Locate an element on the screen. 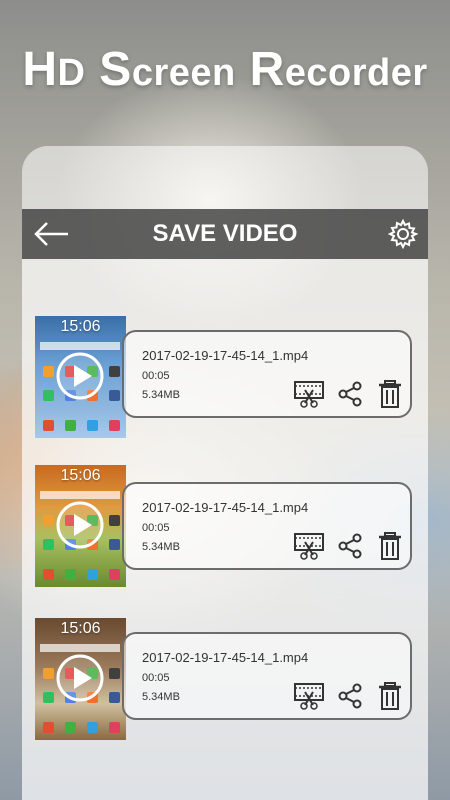 The image size is (450, 800). title-letter-r: R is located at coordinates (260, 69).